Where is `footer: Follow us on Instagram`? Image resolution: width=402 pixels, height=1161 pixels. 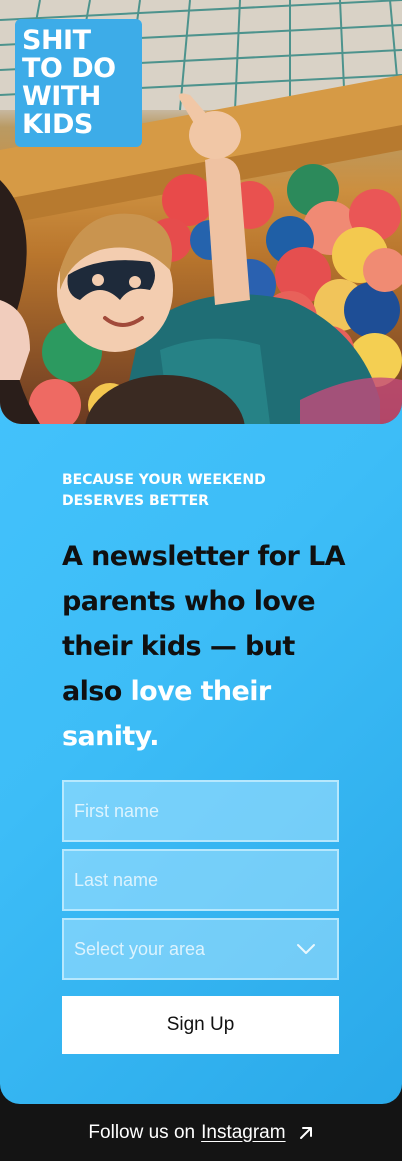
footer: Follow us on Instagram is located at coordinates (201, 1132).